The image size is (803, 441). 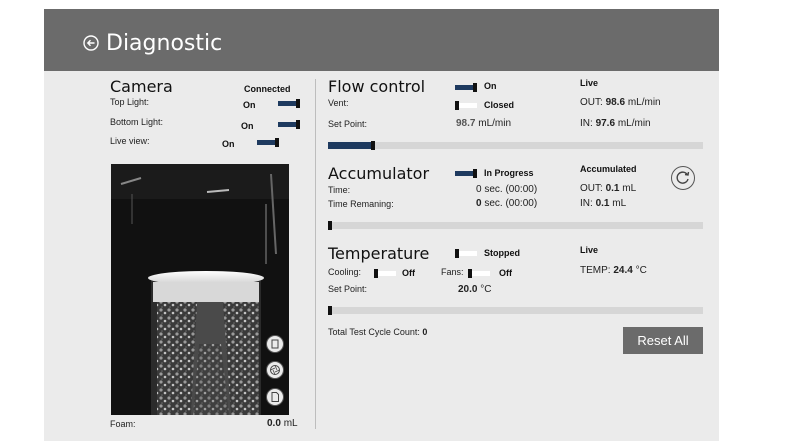 I want to click on fans-label: Fans:, so click(x=452, y=272).